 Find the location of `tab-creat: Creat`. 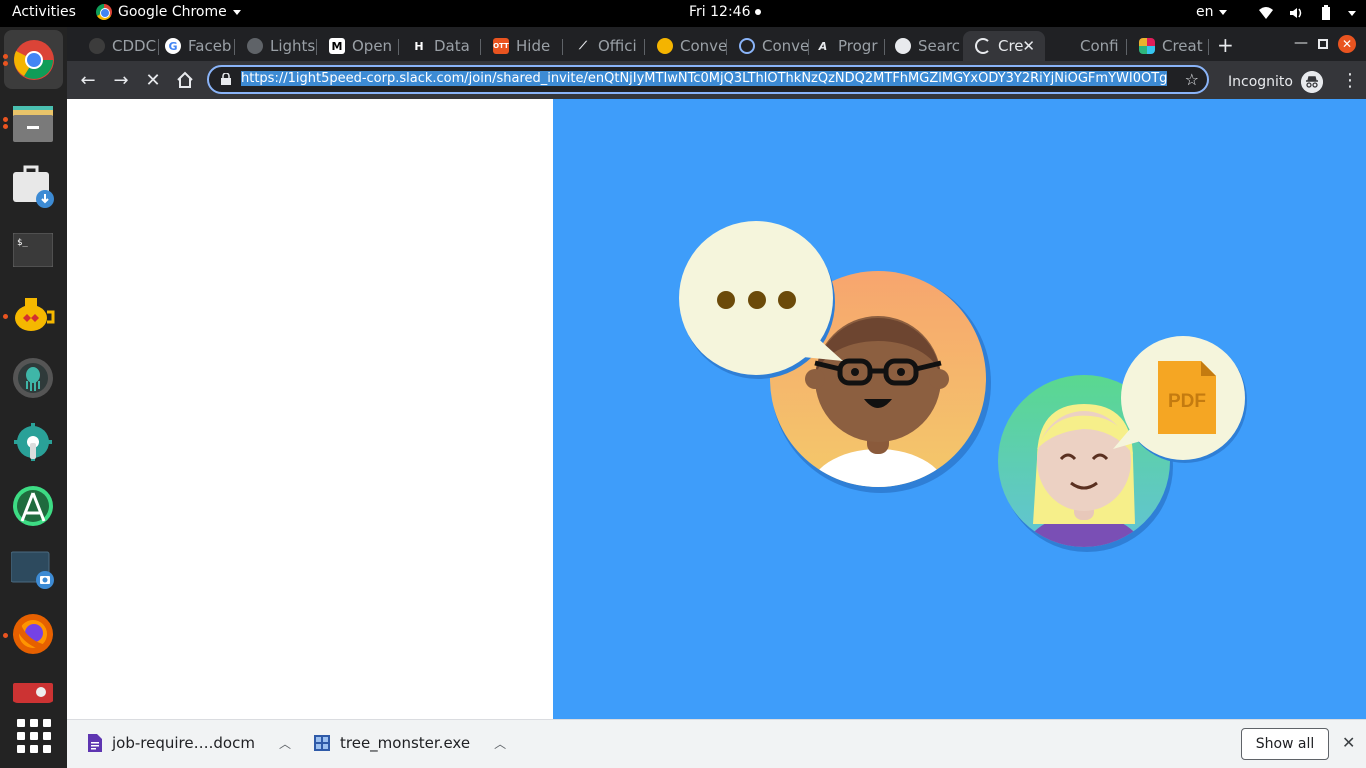

tab-creat: Creat is located at coordinates (1168, 46).